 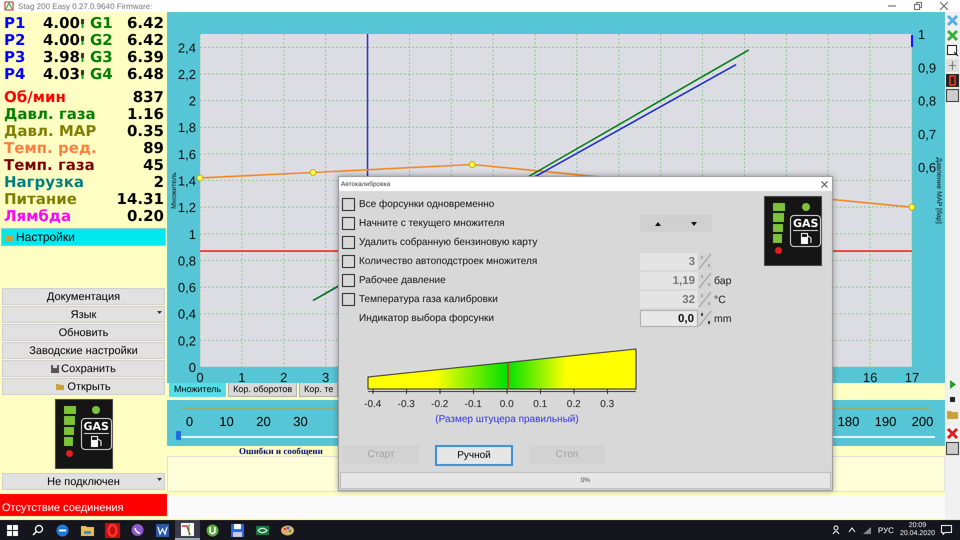 What do you see at coordinates (83, 296) in the screenshot?
I see `menu-button: Документация` at bounding box center [83, 296].